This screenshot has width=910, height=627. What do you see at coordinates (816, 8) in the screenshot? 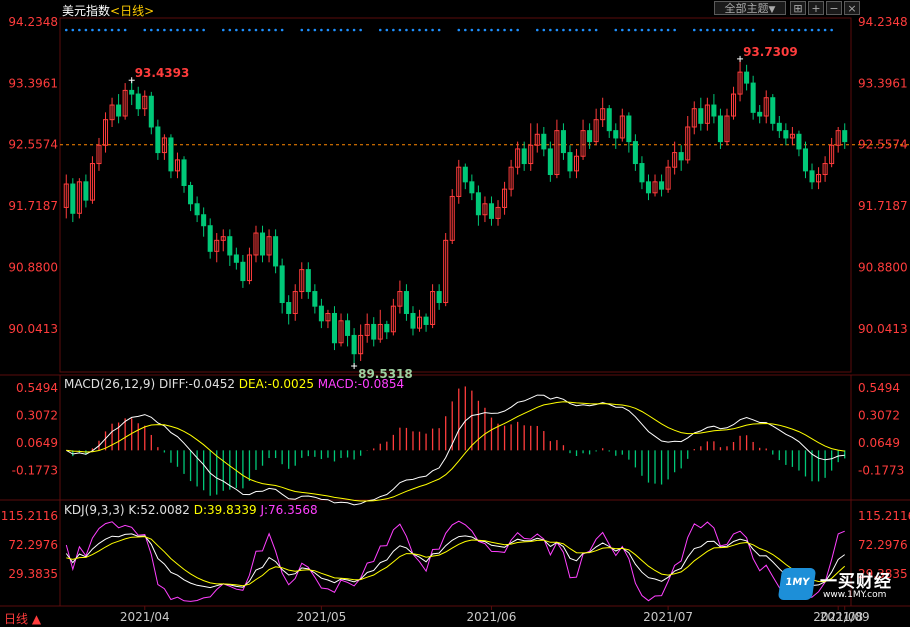
I see `zoom-in-icon: +` at bounding box center [816, 8].